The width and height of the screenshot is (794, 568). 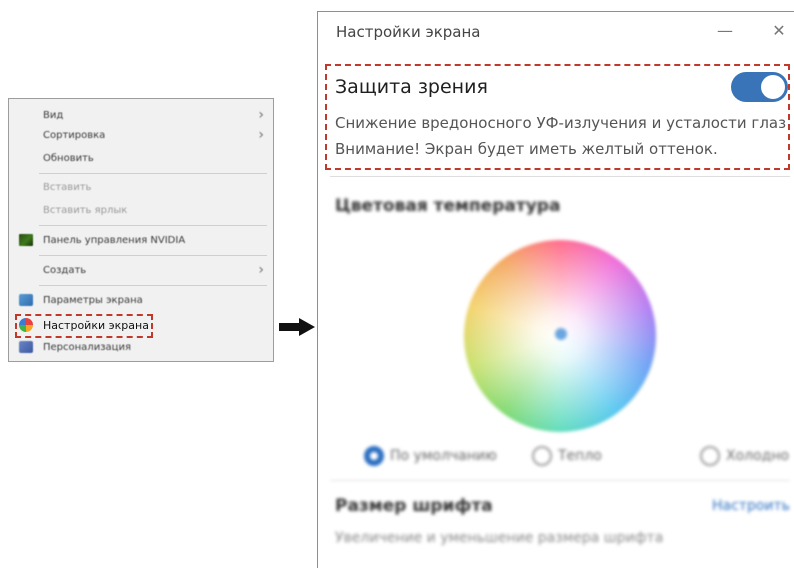 I want to click on radio-selected-icon, so click(x=374, y=456).